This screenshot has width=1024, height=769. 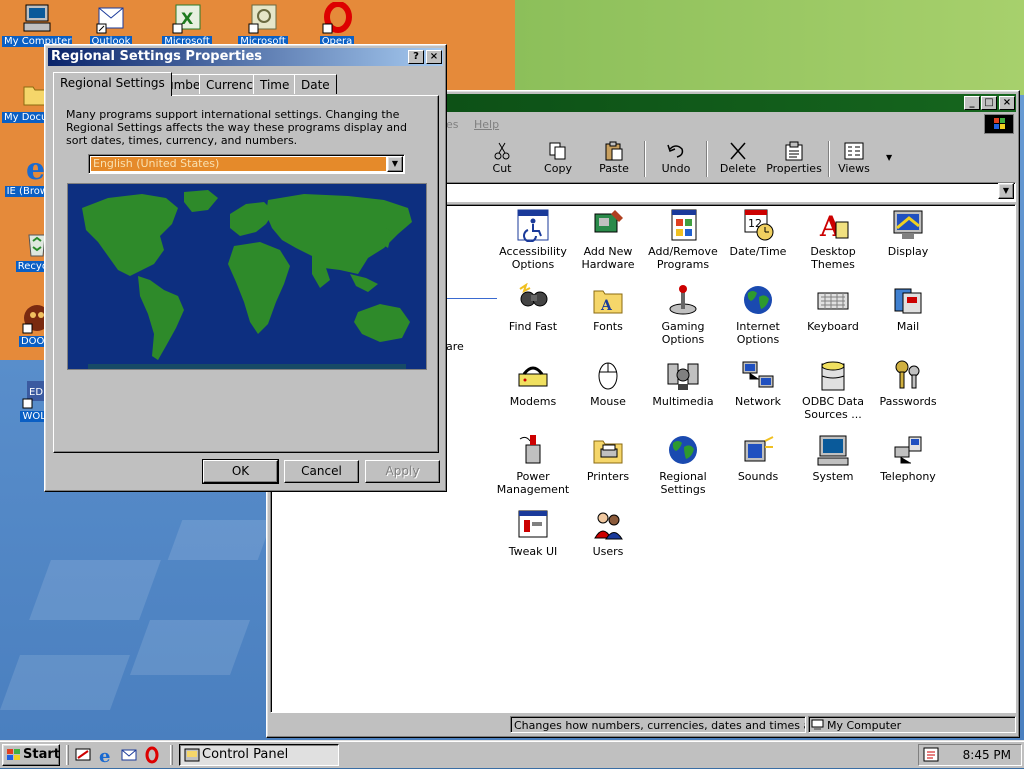 What do you see at coordinates (337, 25) in the screenshot?
I see `desktop-icon-opera: Opera` at bounding box center [337, 25].